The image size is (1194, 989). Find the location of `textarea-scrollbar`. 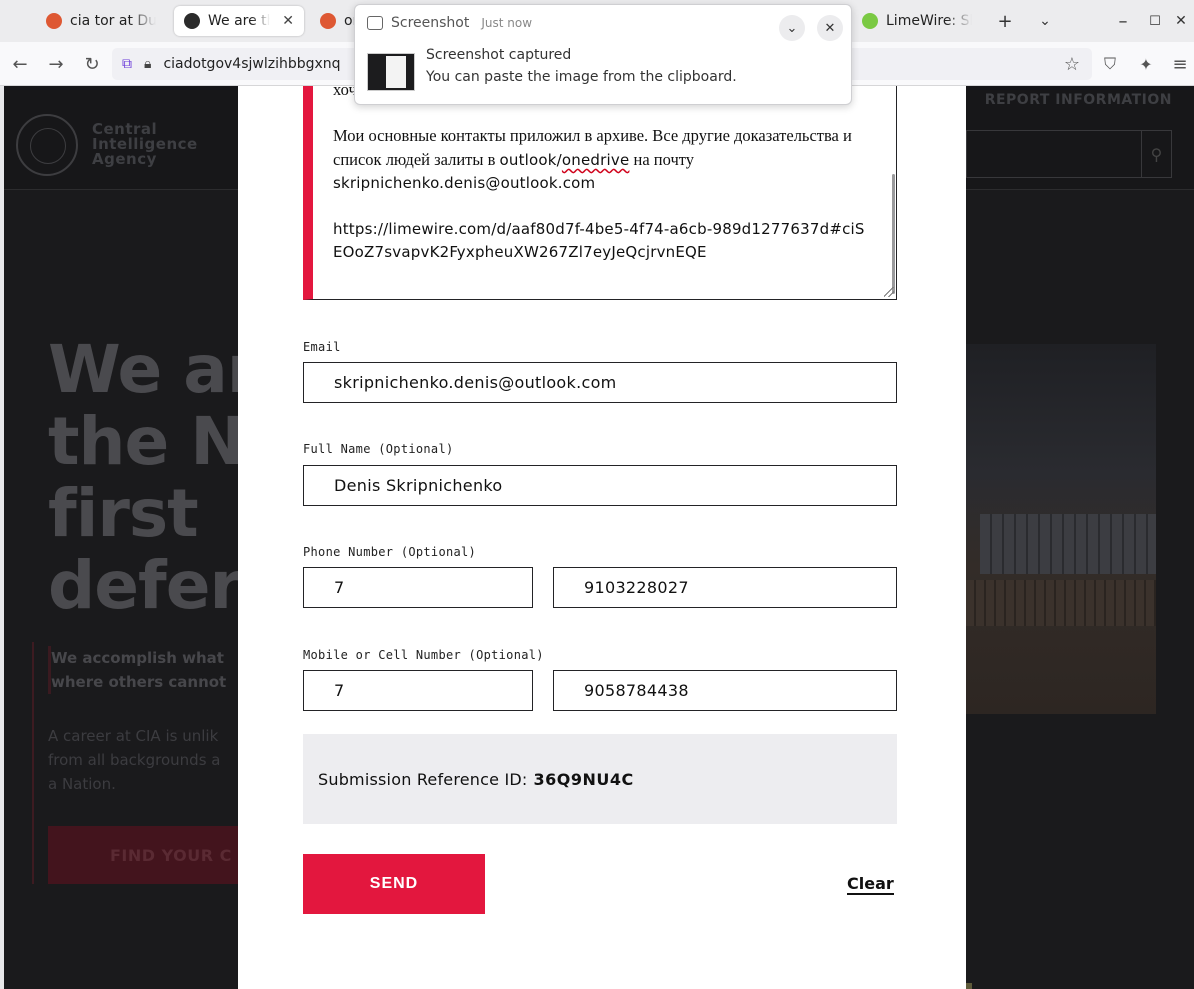

textarea-scrollbar is located at coordinates (893, 234).